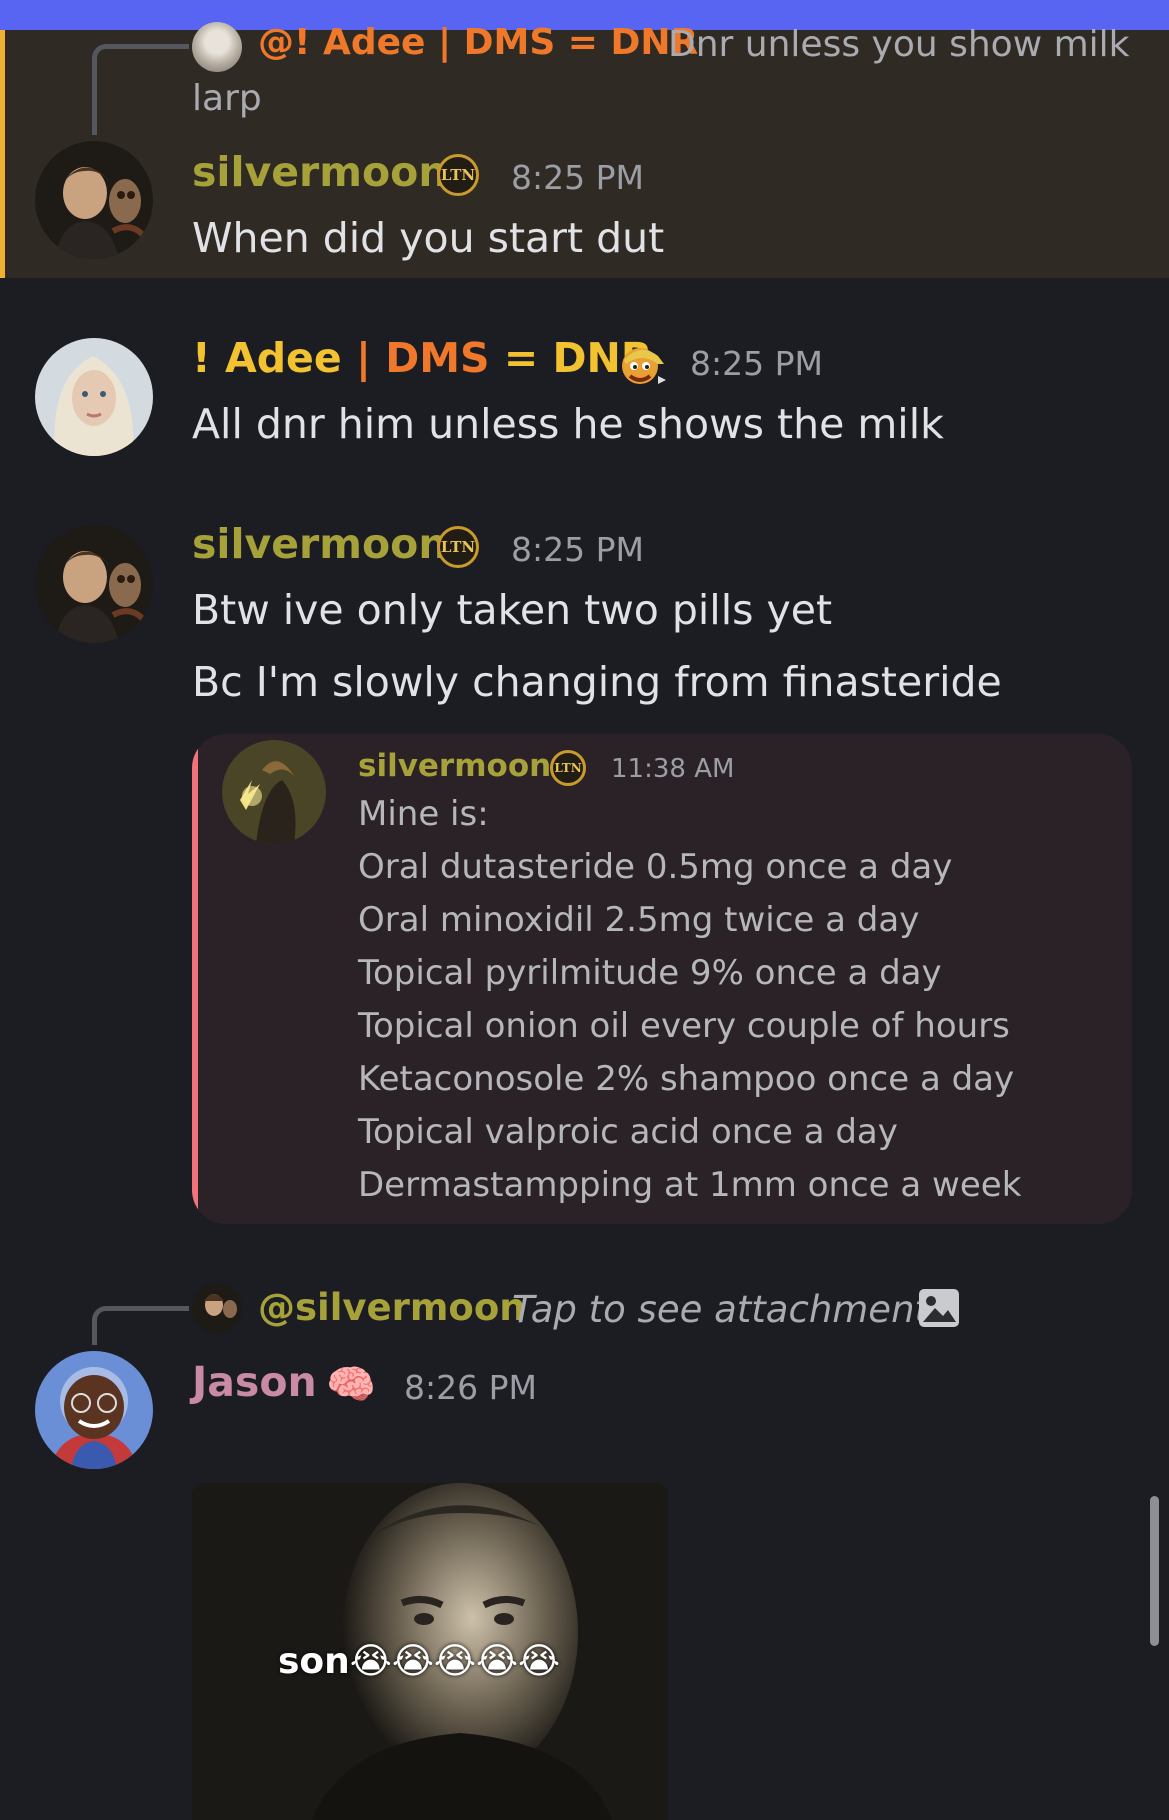 This screenshot has width=1169, height=1820. What do you see at coordinates (217, 1308) in the screenshot?
I see `reply-avatar-silvermoon` at bounding box center [217, 1308].